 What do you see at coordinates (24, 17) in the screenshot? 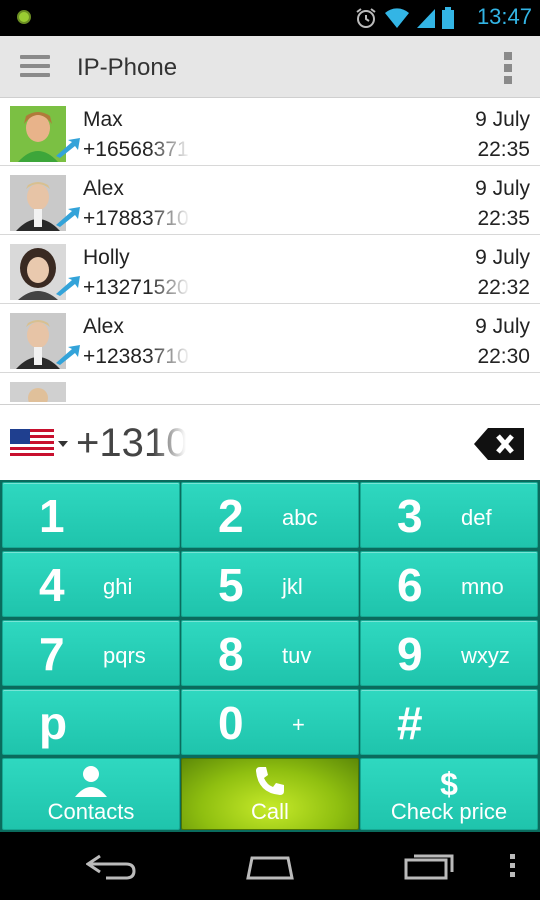
I see `notification-icon` at bounding box center [24, 17].